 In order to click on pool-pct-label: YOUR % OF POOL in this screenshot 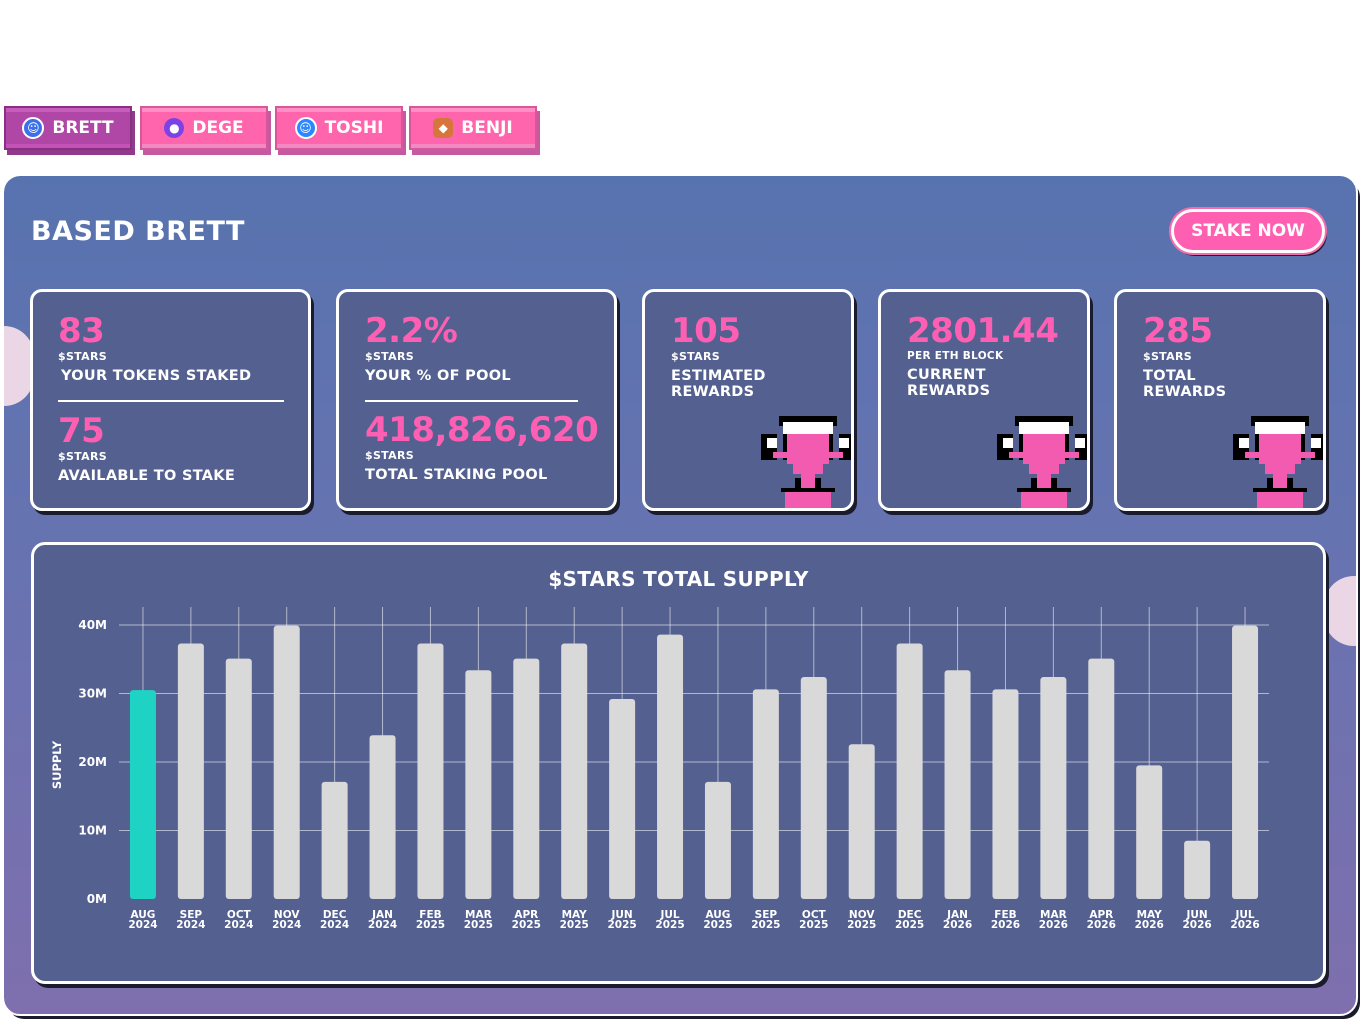, I will do `click(438, 376)`.